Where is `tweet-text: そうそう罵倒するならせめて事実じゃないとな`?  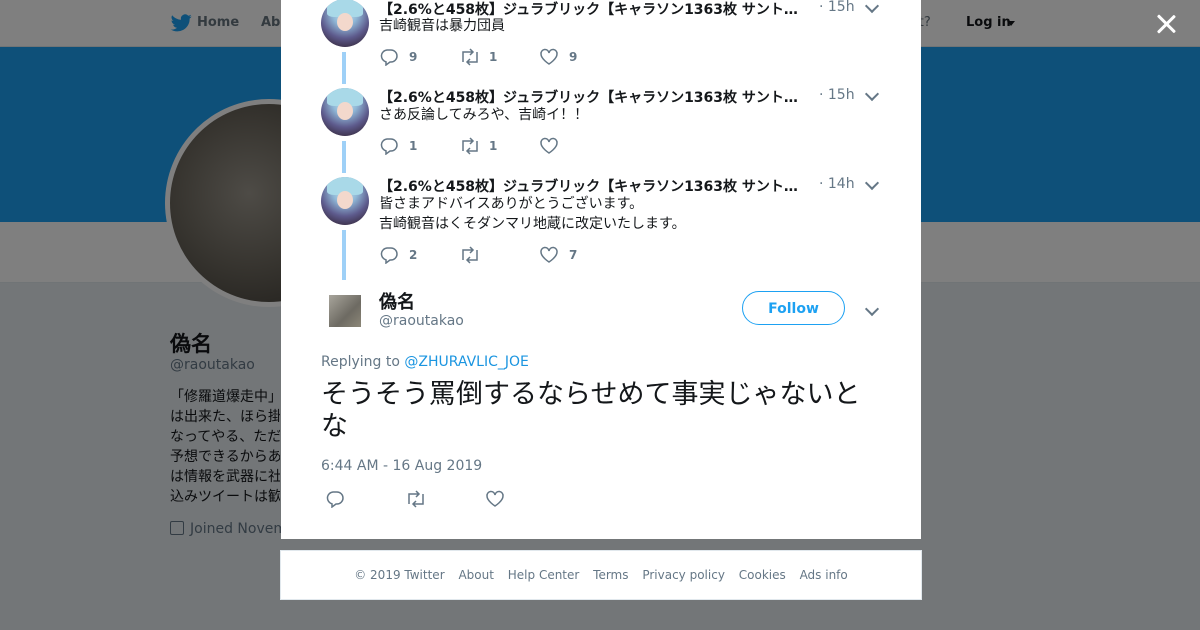 tweet-text: そうそう罵倒するならせめて事実じゃないとな is located at coordinates (591, 410).